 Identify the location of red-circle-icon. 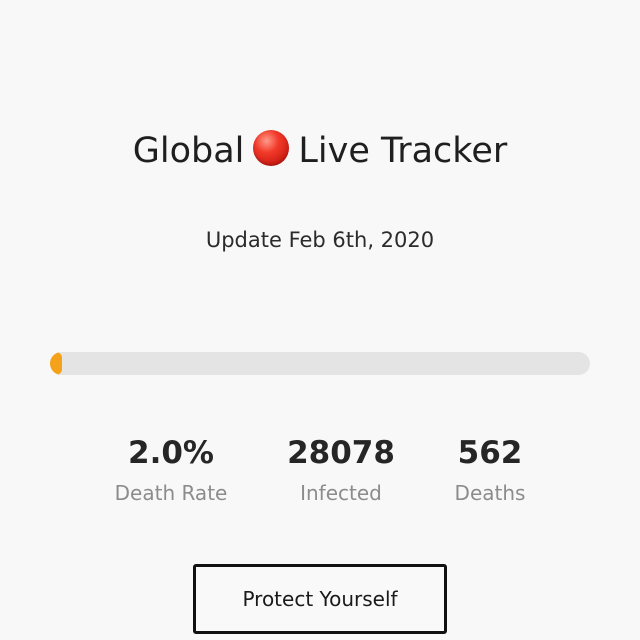
(271, 148).